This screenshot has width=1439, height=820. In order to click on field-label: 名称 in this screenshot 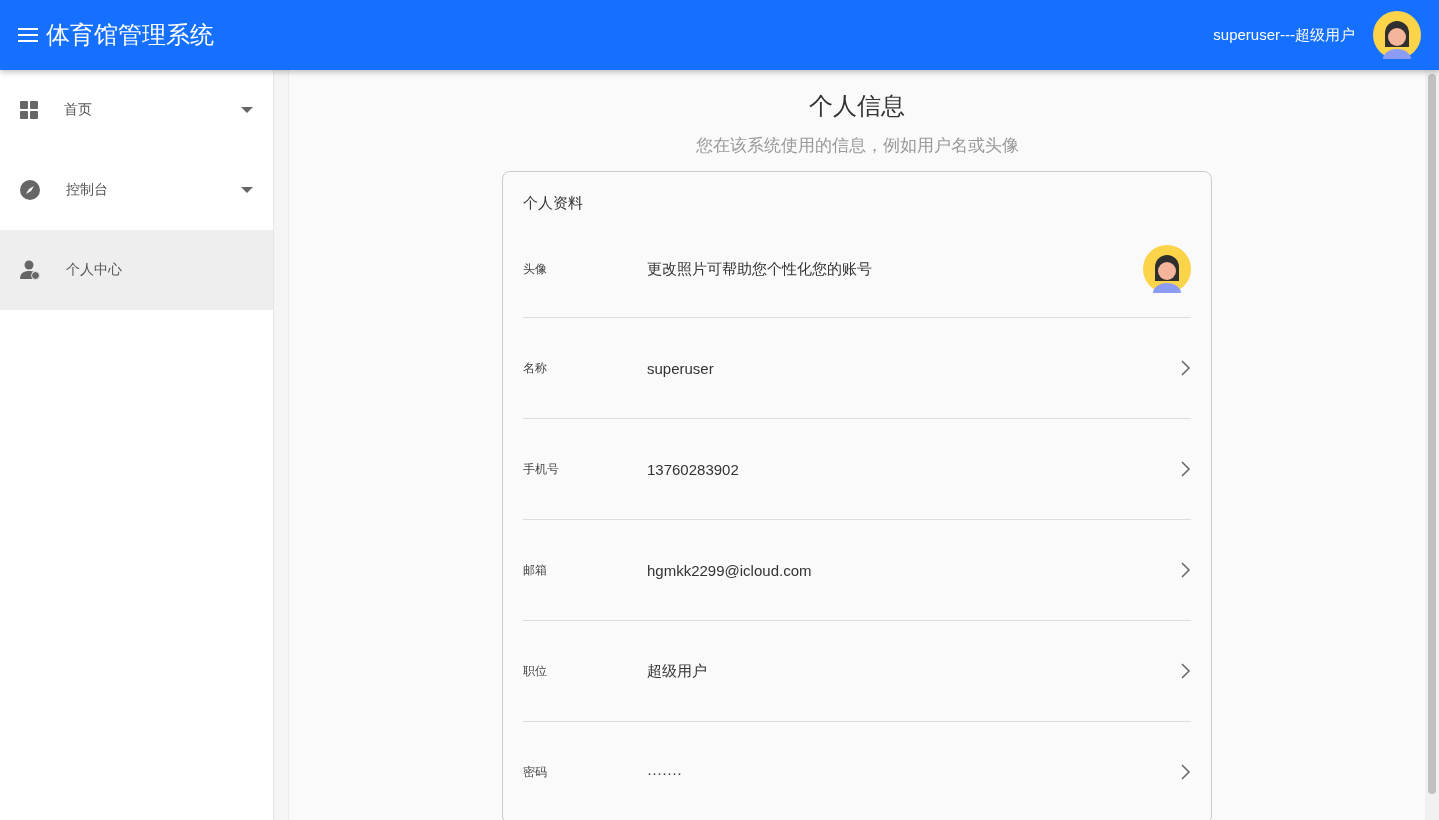, I will do `click(535, 368)`.